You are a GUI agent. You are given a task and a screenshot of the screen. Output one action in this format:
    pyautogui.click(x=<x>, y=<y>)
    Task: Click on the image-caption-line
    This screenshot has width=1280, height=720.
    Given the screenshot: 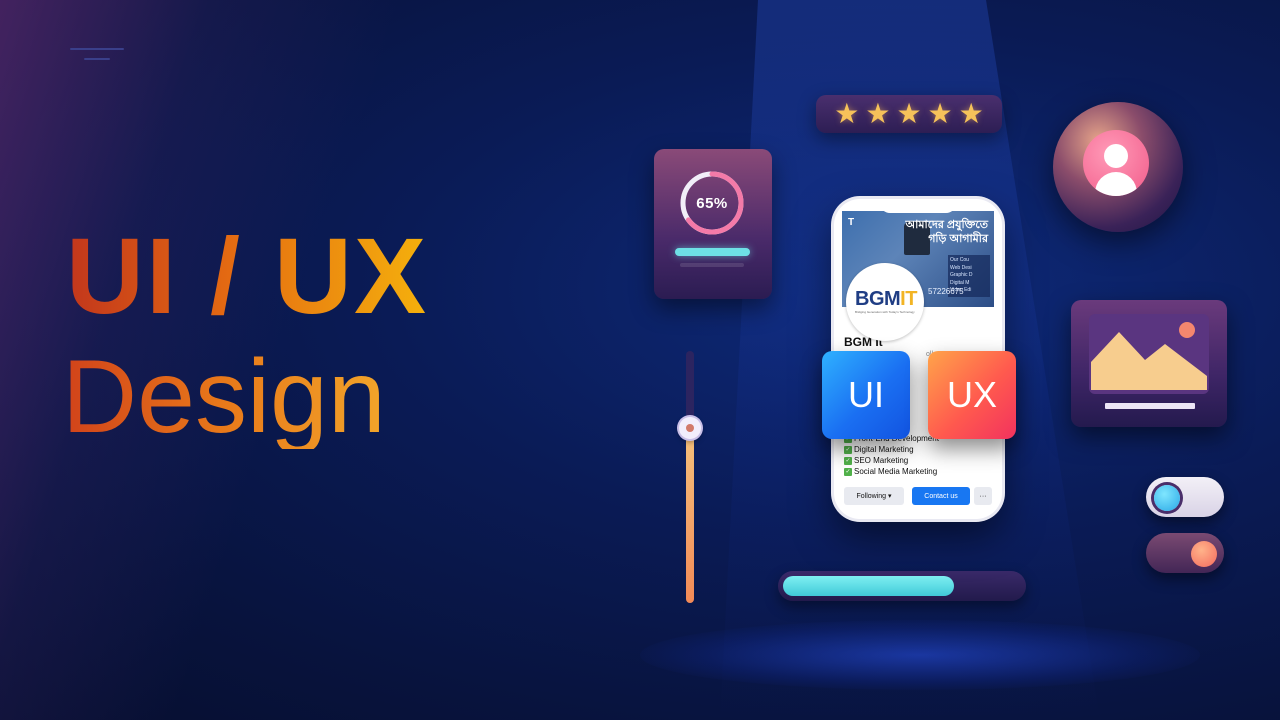 What is the action you would take?
    pyautogui.click(x=1150, y=406)
    